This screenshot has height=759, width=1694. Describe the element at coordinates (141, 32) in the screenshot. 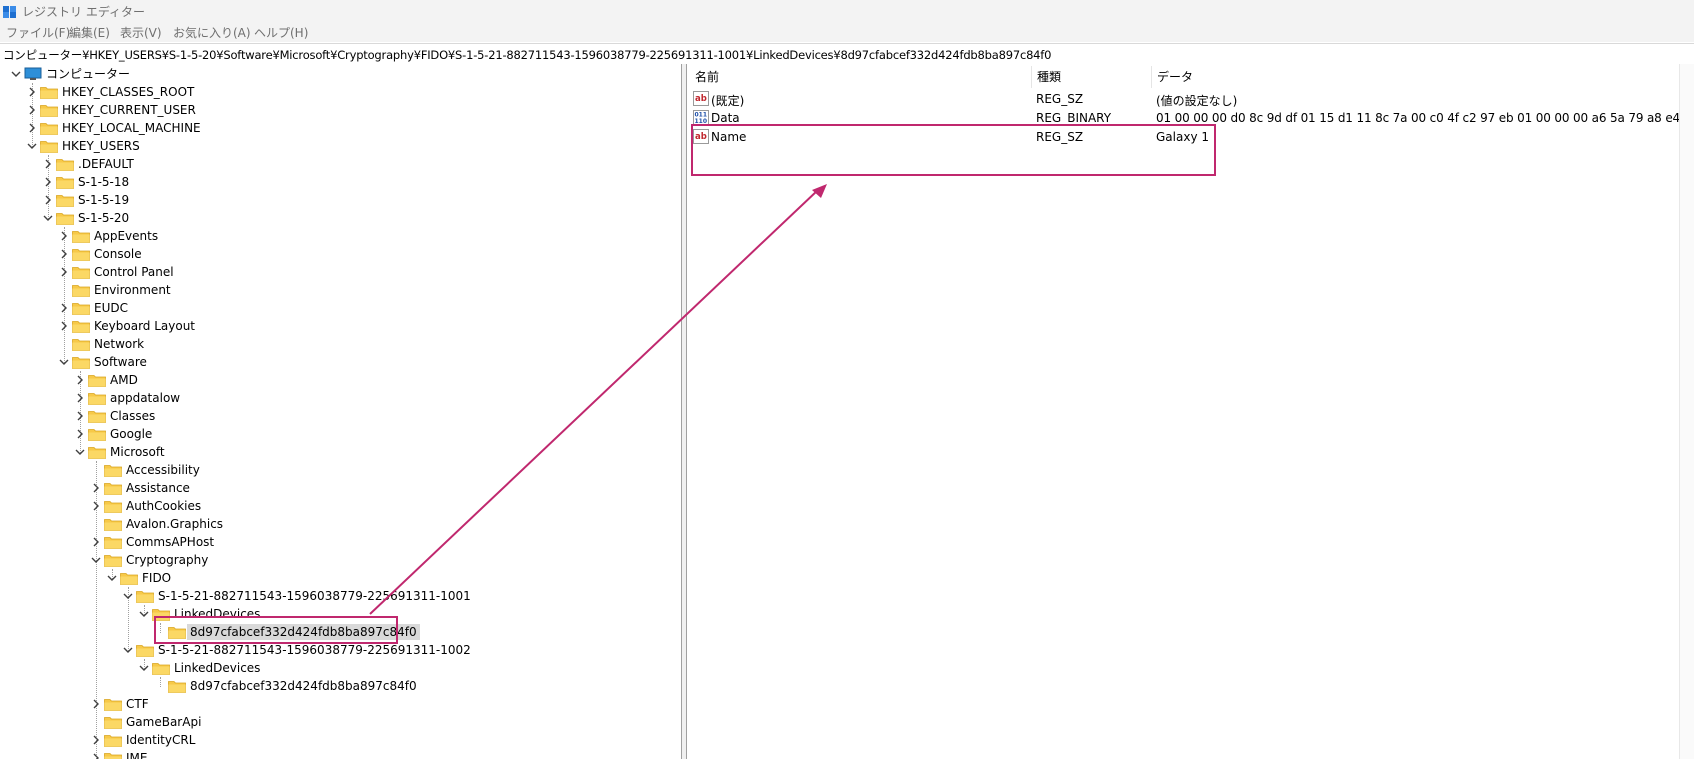

I see `menu-view: 表示(V)` at that location.